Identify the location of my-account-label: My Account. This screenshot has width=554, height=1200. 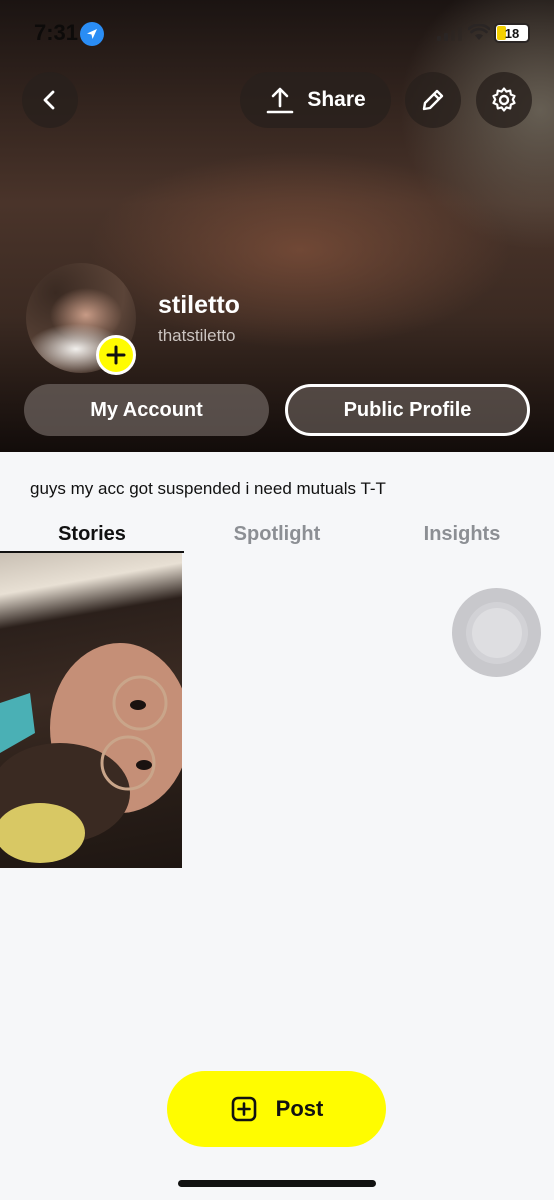
(146, 409).